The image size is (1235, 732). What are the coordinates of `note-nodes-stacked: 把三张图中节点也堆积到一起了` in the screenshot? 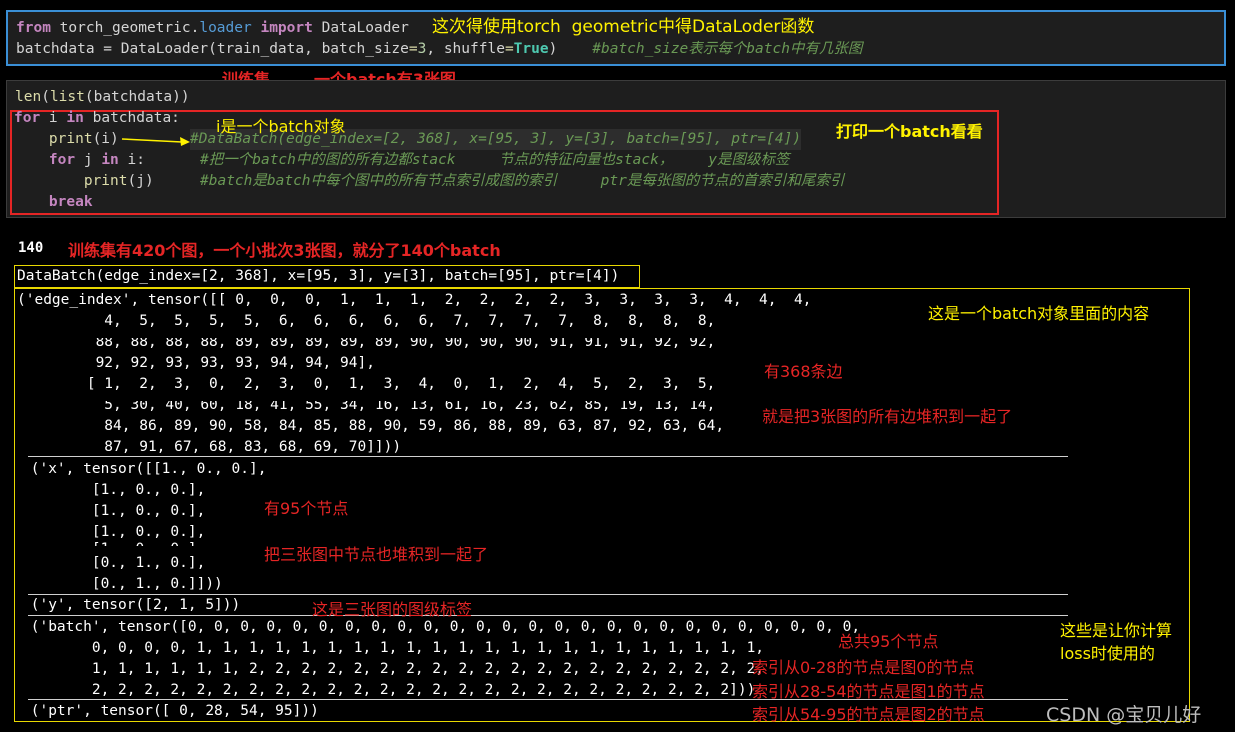 It's located at (376, 554).